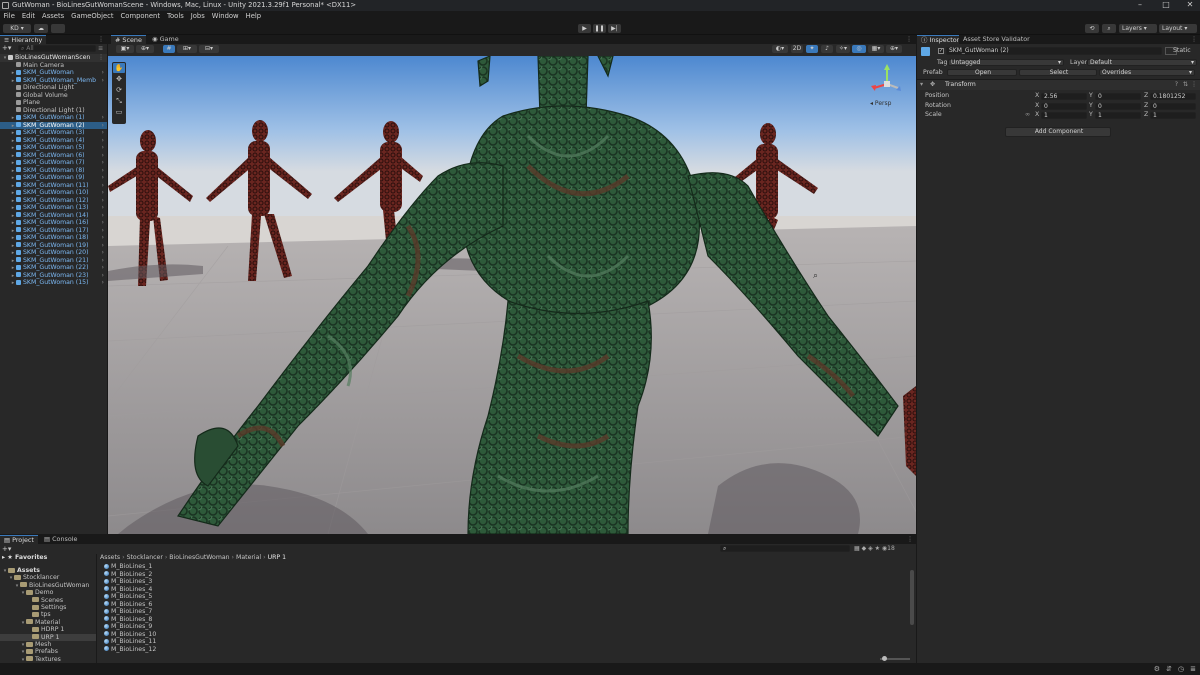  What do you see at coordinates (48, 645) in the screenshot?
I see `folder-row: ▾ Mesh` at bounding box center [48, 645].